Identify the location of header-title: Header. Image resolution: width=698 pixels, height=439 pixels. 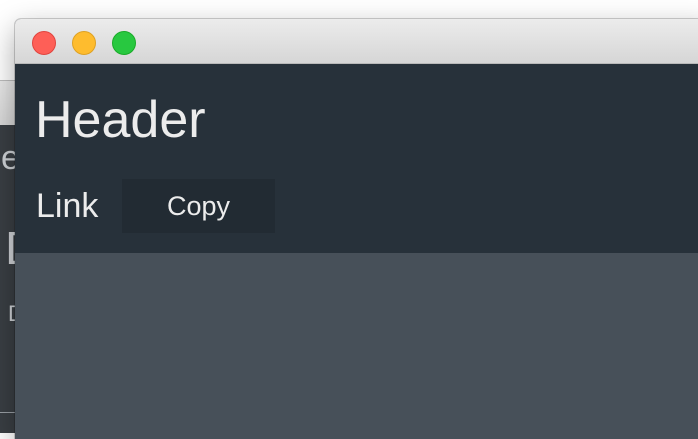
(120, 120).